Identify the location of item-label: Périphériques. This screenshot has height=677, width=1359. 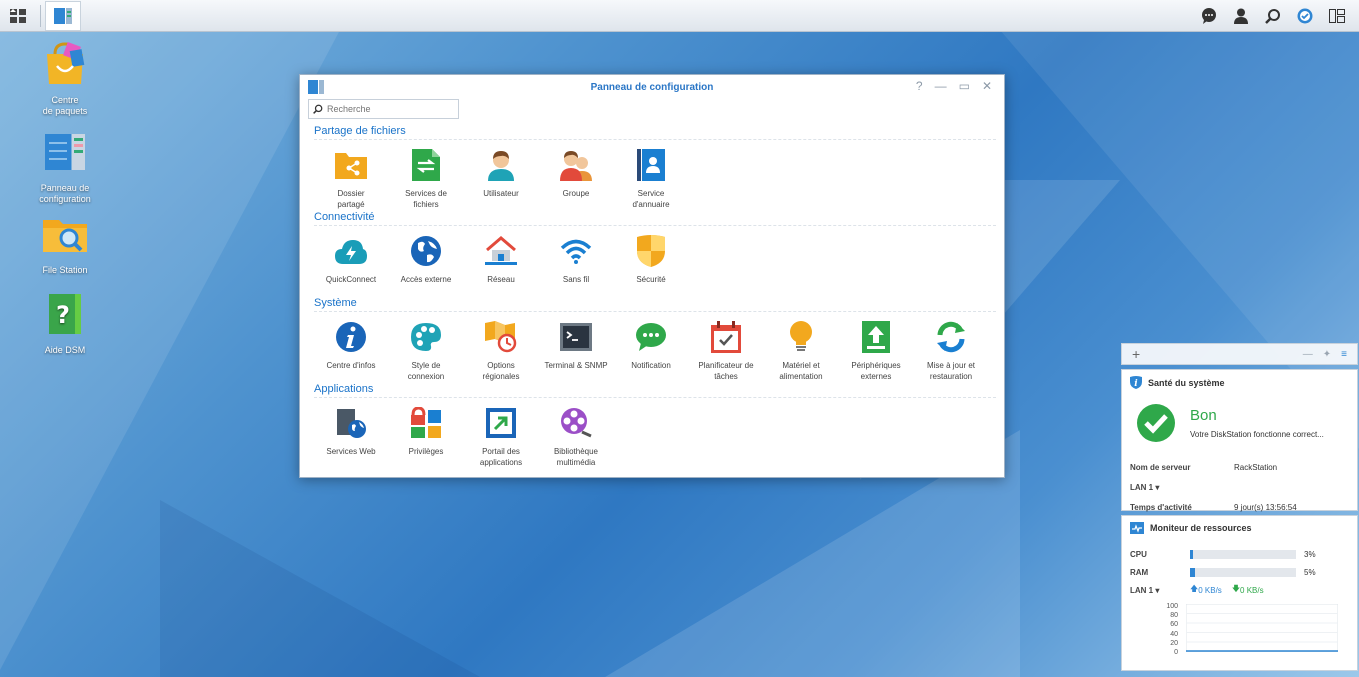
(876, 365).